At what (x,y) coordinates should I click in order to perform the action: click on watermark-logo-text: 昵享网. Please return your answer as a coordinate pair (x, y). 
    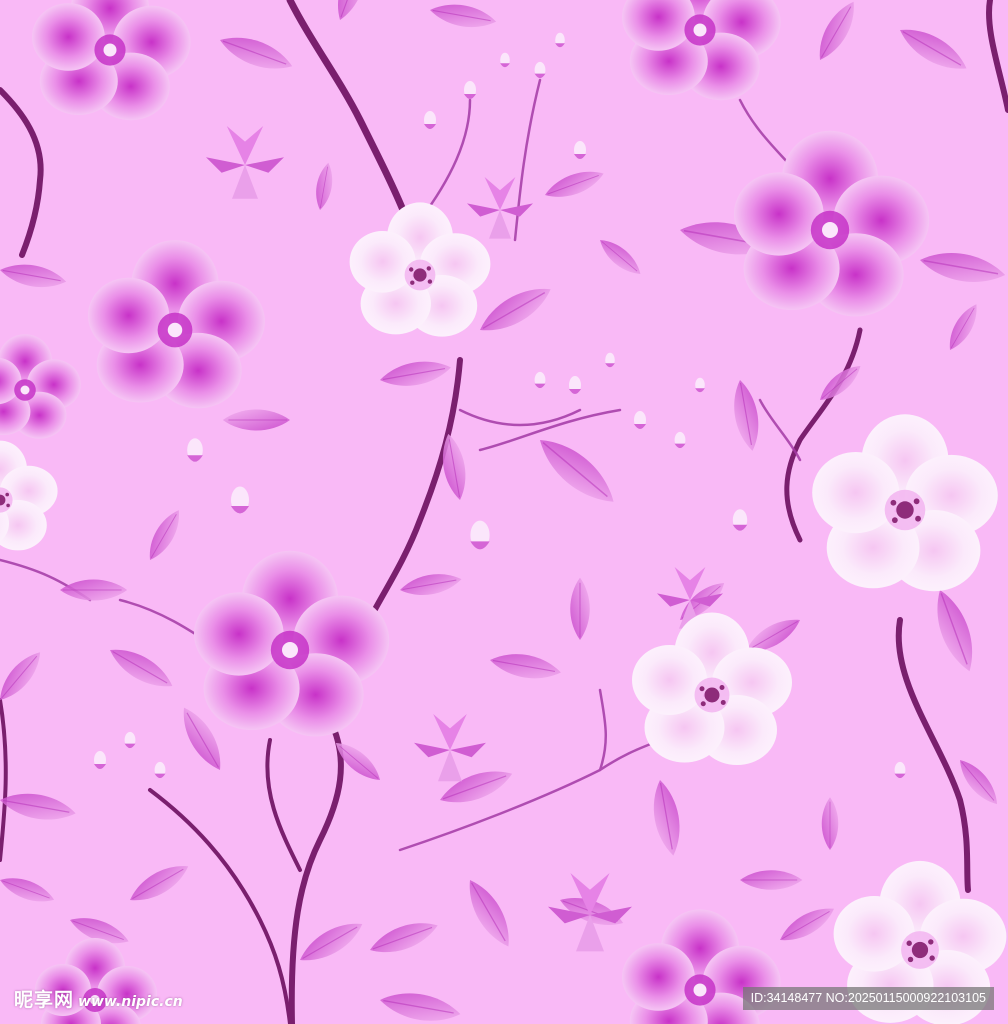
    Looking at the image, I should click on (44, 1000).